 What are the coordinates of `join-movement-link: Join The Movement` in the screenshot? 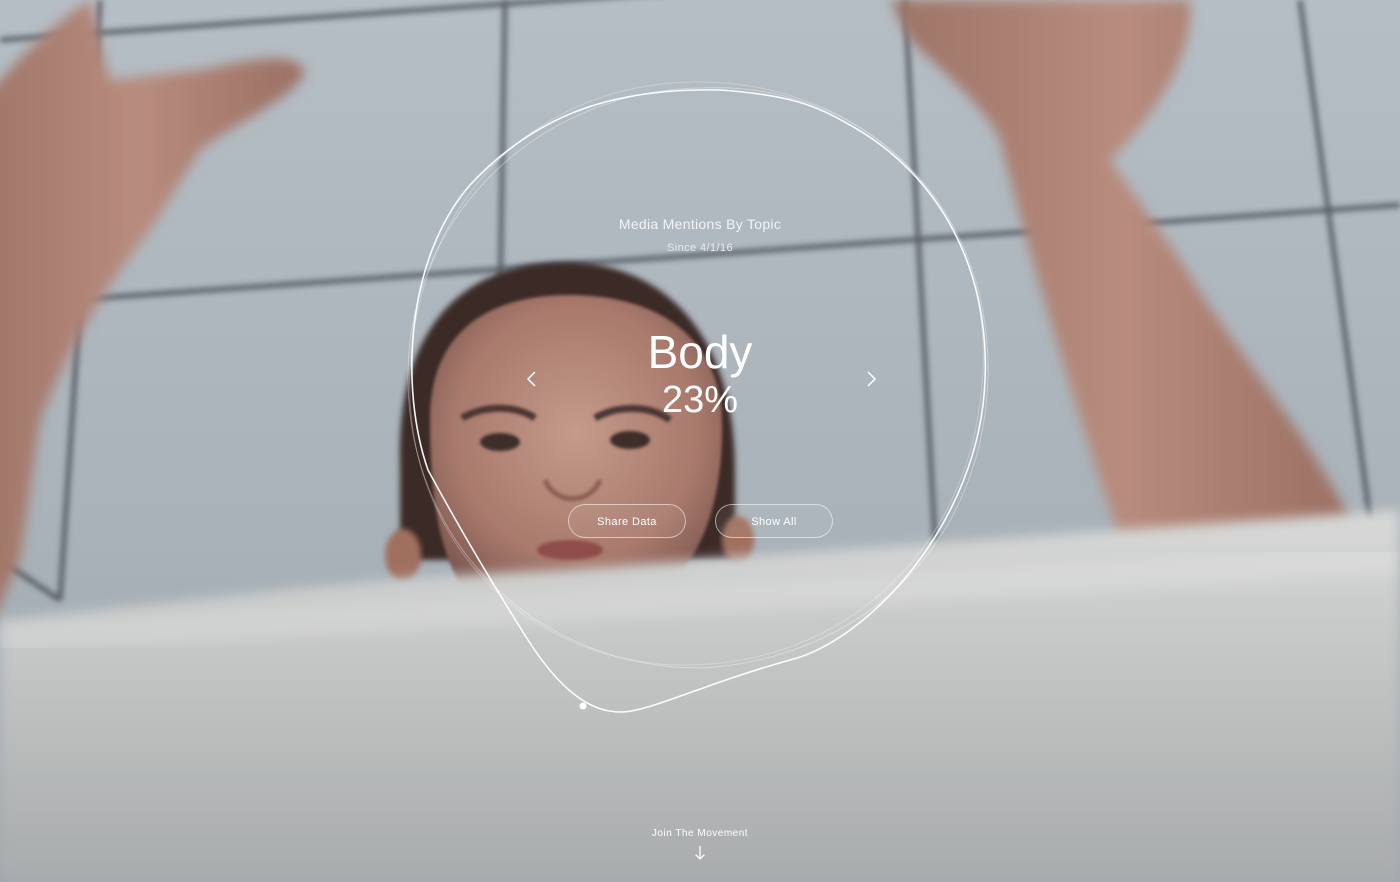 It's located at (700, 844).